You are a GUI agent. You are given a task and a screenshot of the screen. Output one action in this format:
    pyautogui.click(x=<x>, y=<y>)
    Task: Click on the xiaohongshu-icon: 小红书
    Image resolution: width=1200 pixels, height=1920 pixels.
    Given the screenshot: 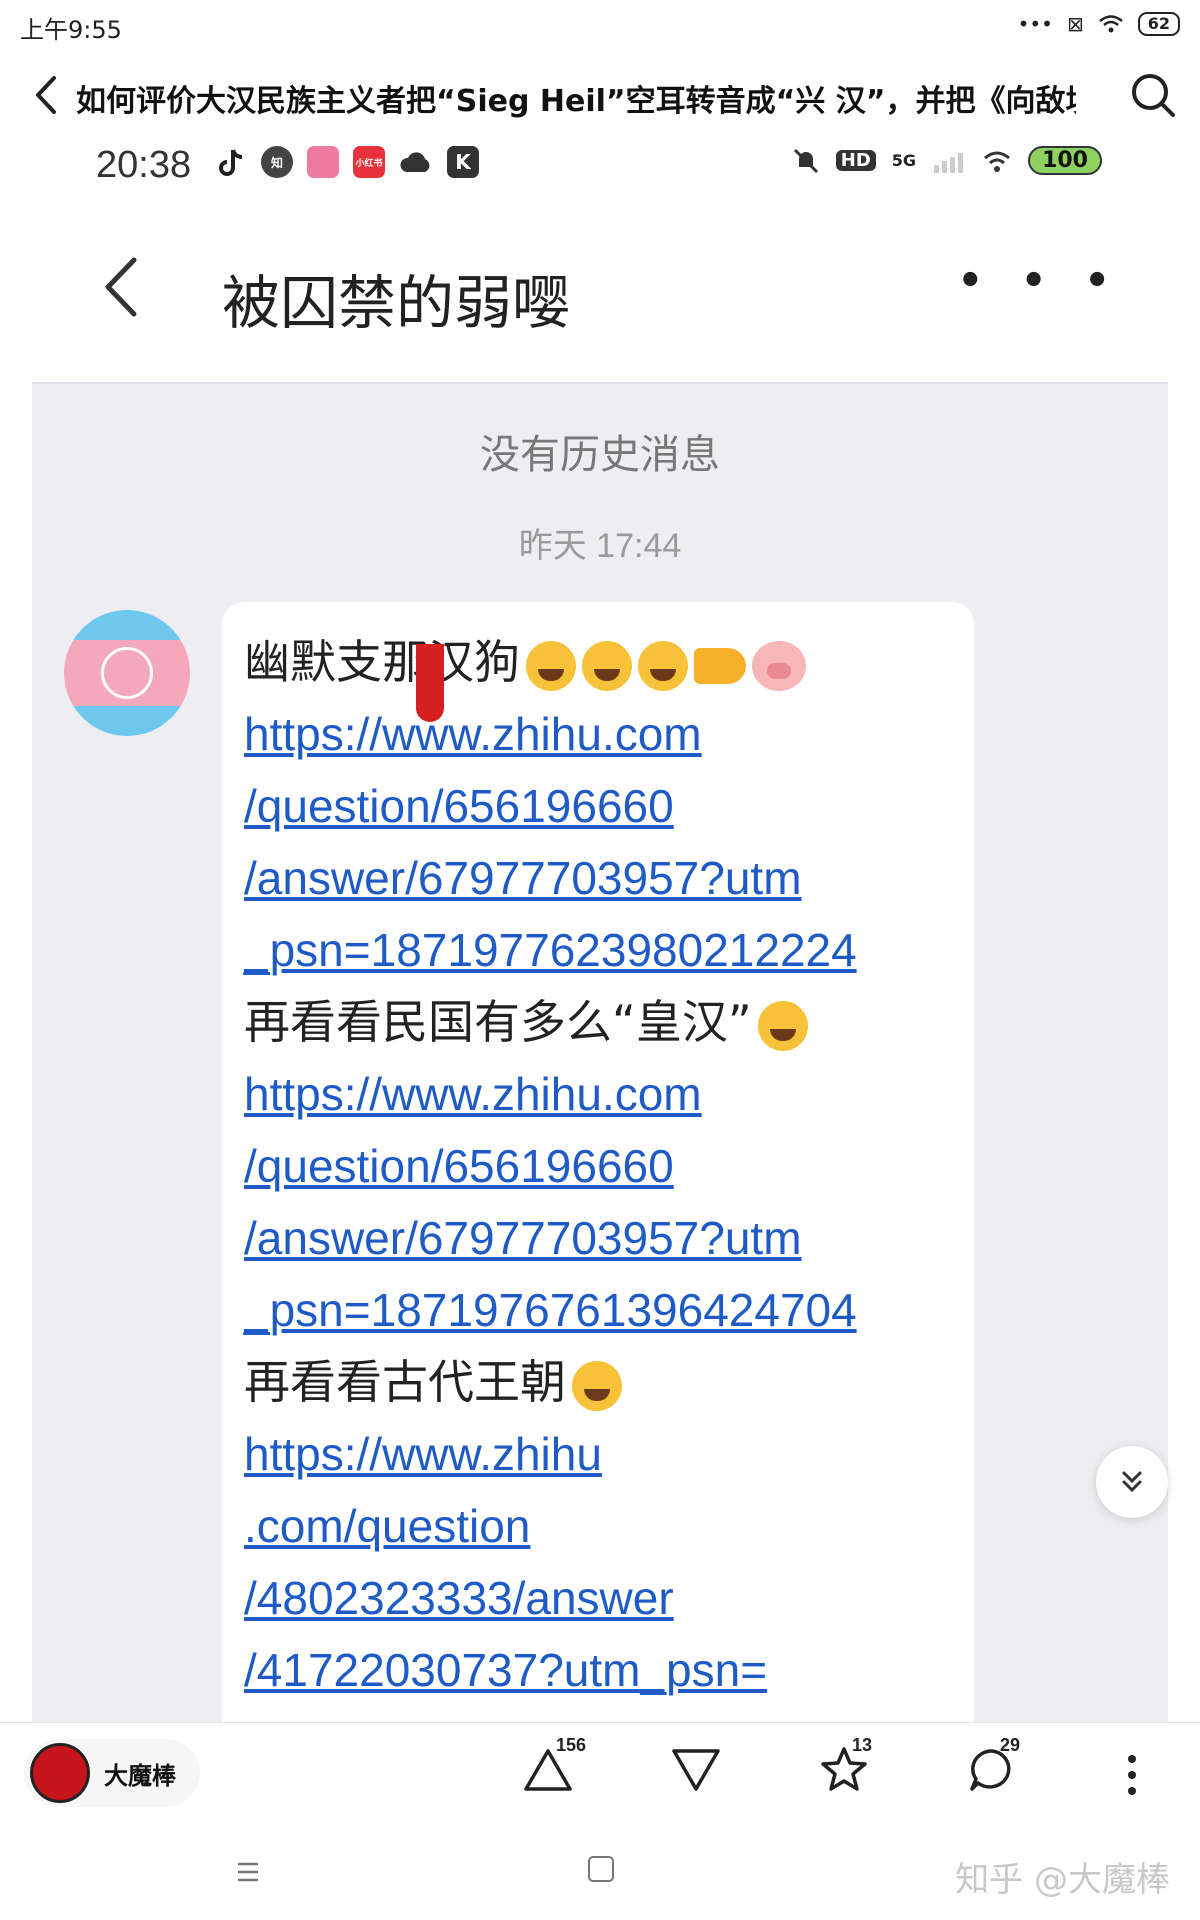 What is the action you would take?
    pyautogui.click(x=369, y=162)
    